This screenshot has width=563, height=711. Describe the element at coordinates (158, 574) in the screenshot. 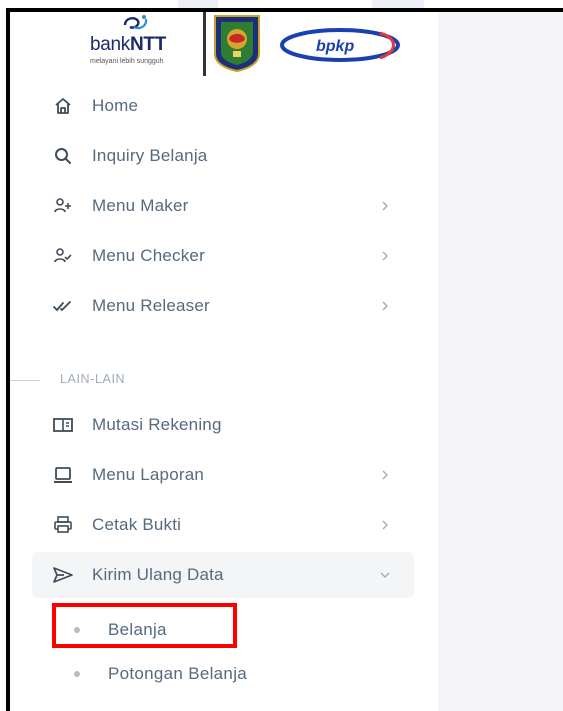

I see `sidebar-item-label: Kirim Ulang Data` at that location.